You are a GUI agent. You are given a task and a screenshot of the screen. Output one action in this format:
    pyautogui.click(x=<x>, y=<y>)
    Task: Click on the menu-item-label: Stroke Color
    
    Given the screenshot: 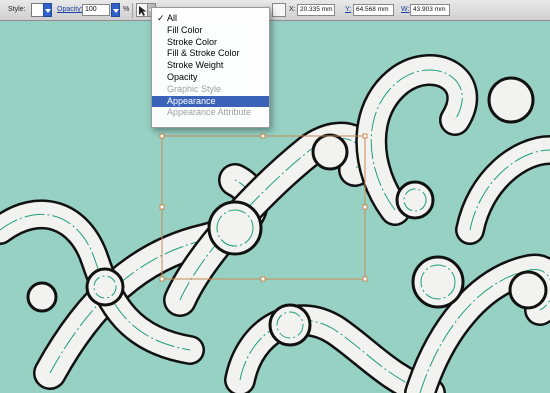 What is the action you would take?
    pyautogui.click(x=192, y=41)
    